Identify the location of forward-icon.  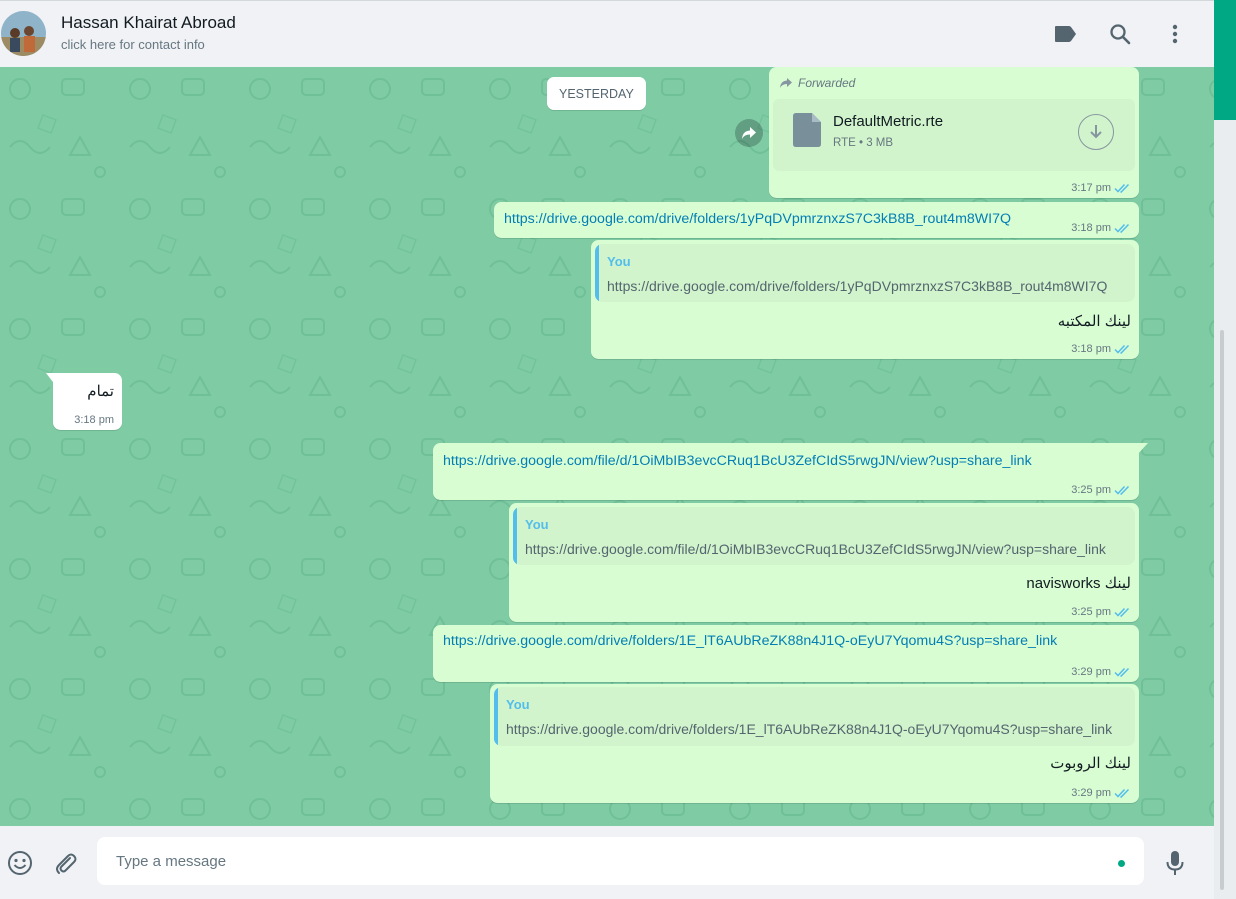
(749, 133).